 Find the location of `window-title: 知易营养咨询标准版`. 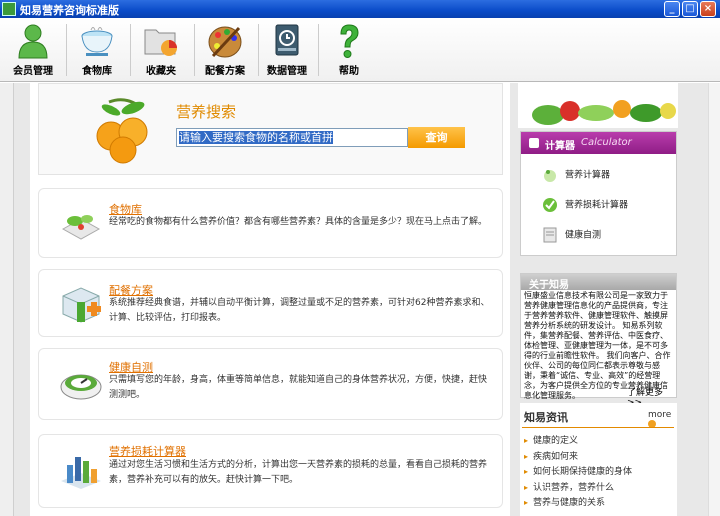

window-title: 知易营养咨询标准版 is located at coordinates (69, 10).